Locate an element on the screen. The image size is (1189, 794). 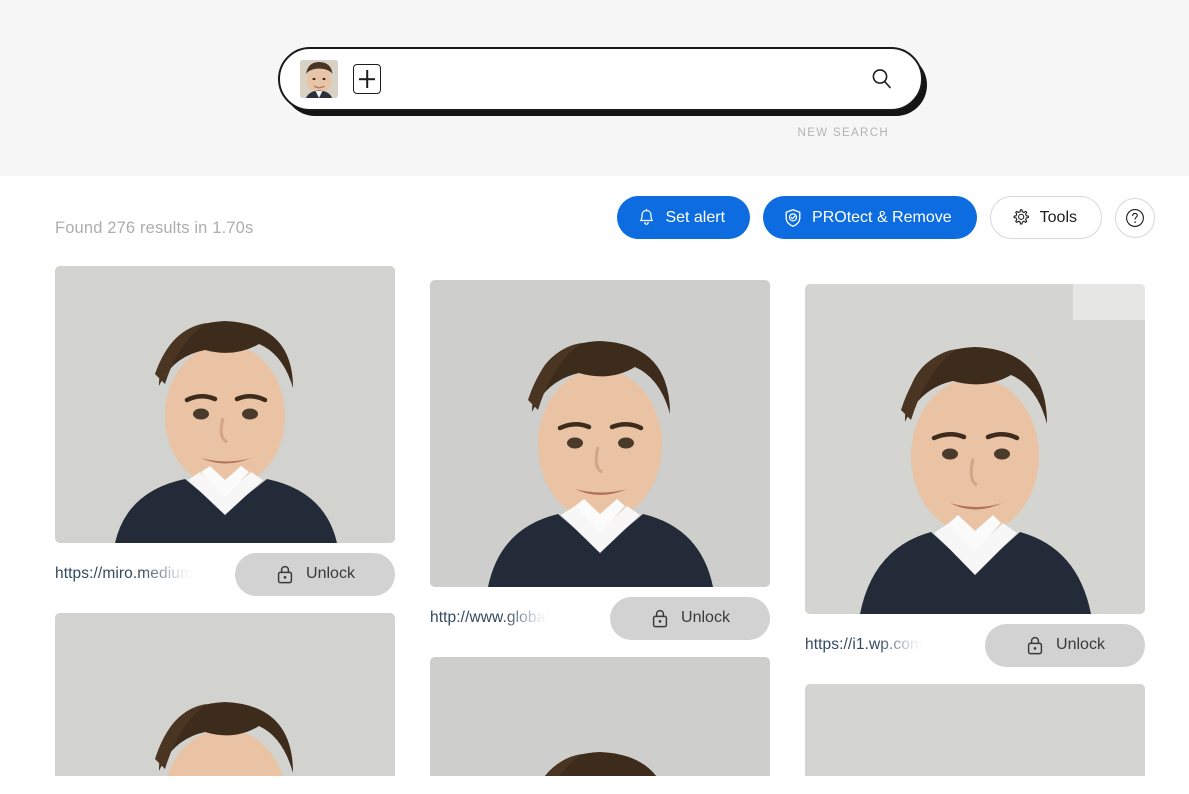
action-buttons-group: Set alert PROtect & Remove Tools is located at coordinates (886, 217).